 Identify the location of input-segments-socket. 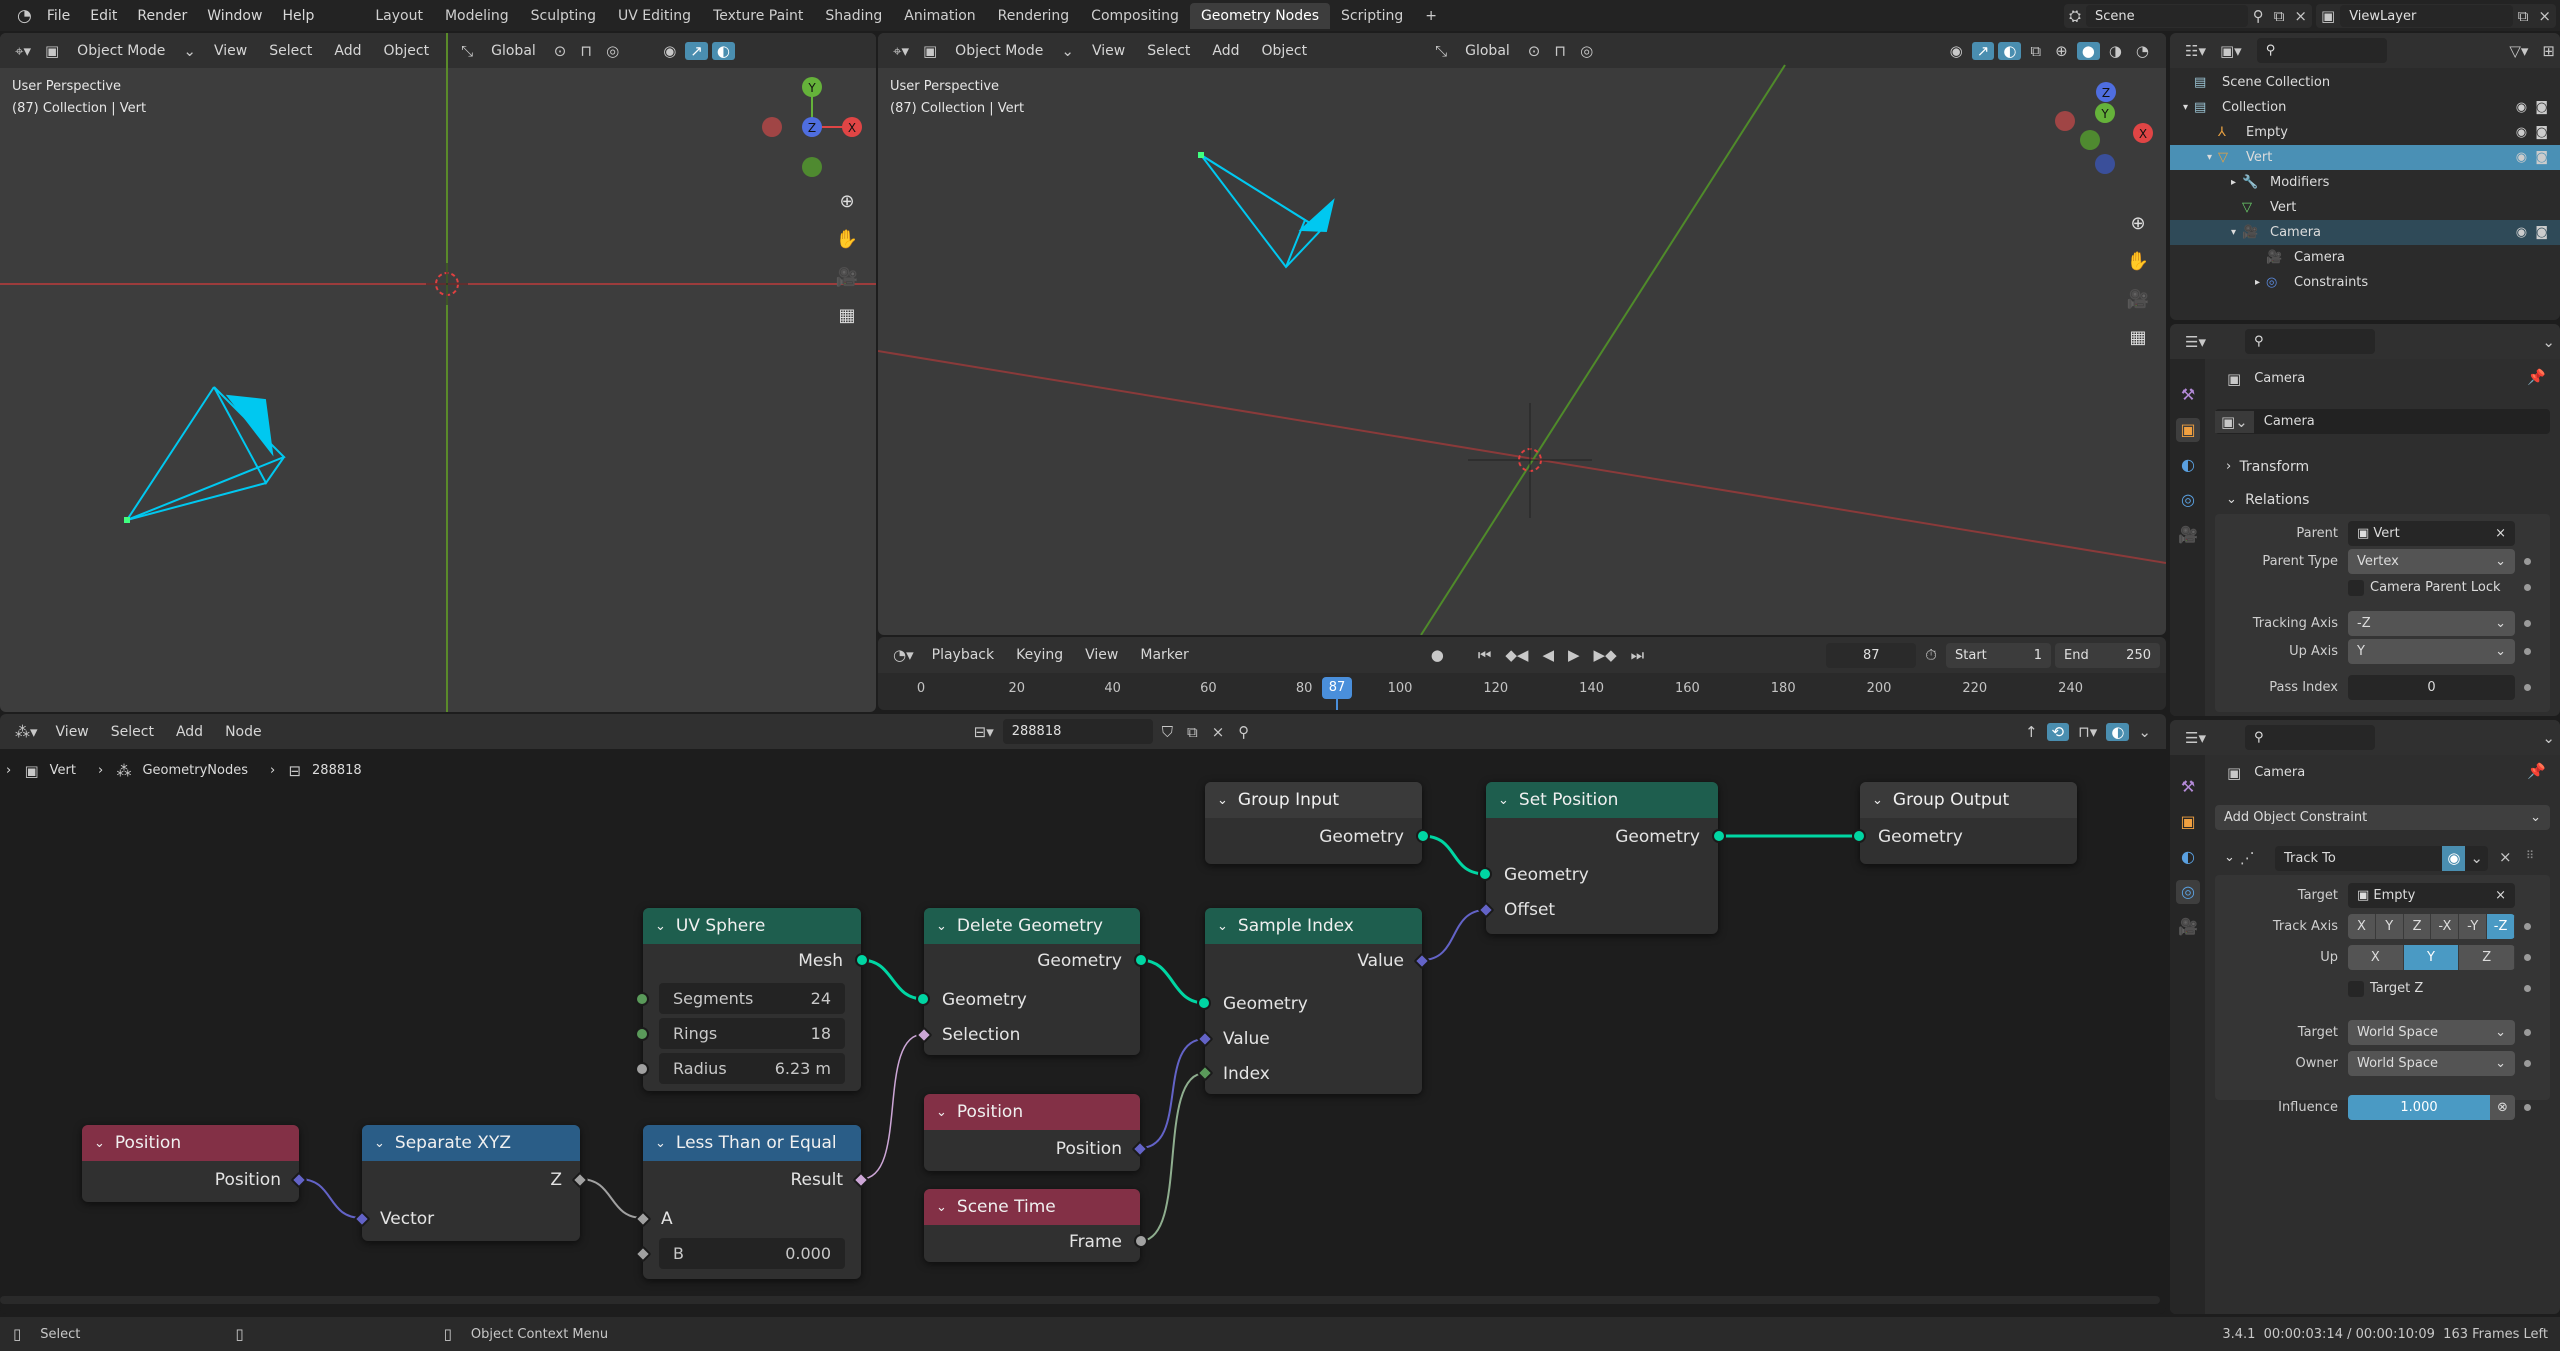
(642, 999).